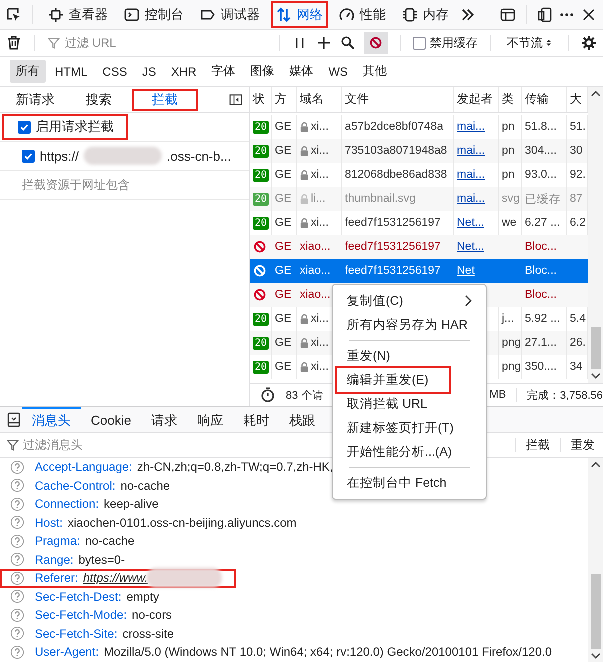 The height and width of the screenshot is (662, 603). Describe the element at coordinates (511, 199) in the screenshot. I see `table-cell: svg` at that location.